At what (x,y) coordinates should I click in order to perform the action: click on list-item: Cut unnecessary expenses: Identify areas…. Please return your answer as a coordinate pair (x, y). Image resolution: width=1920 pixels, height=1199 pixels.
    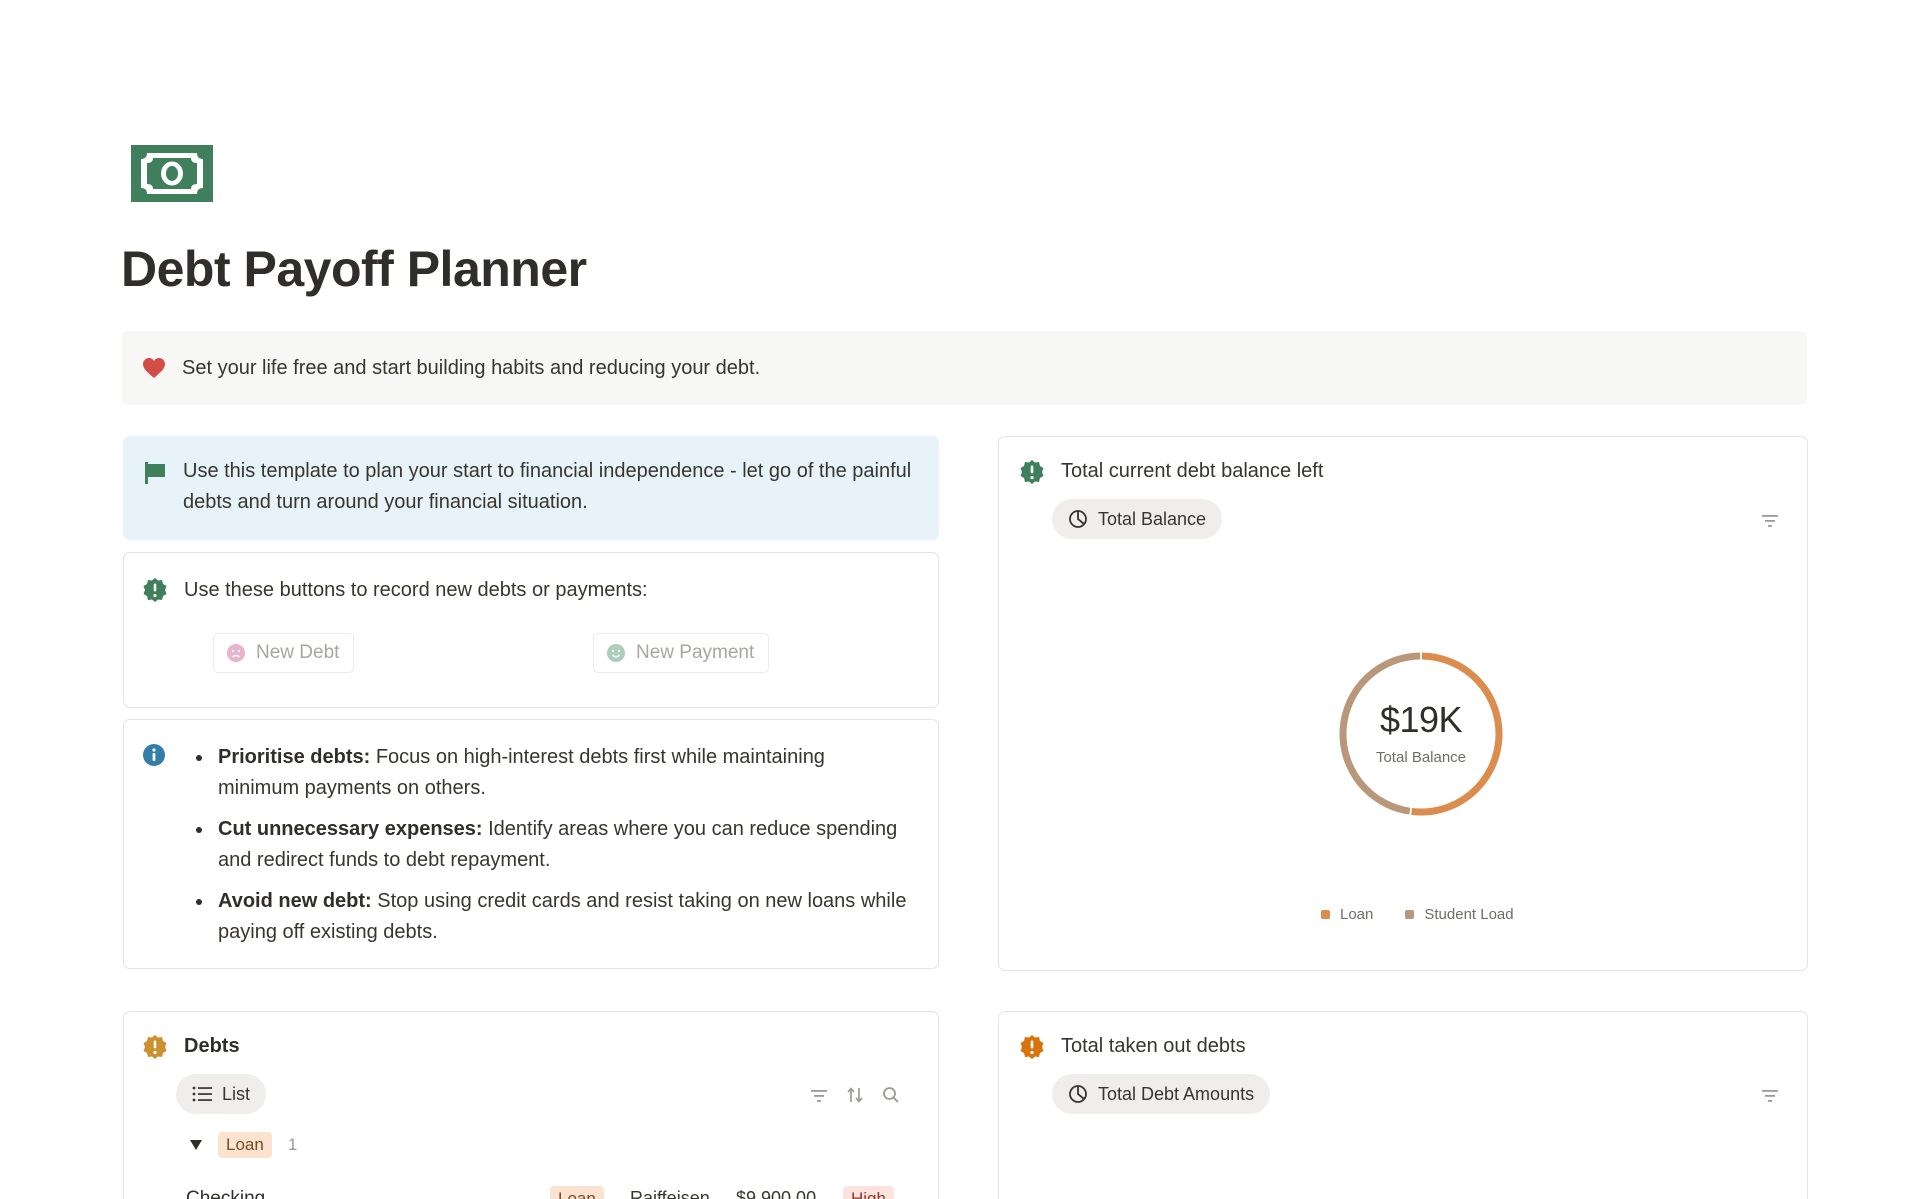
    Looking at the image, I should click on (550, 845).